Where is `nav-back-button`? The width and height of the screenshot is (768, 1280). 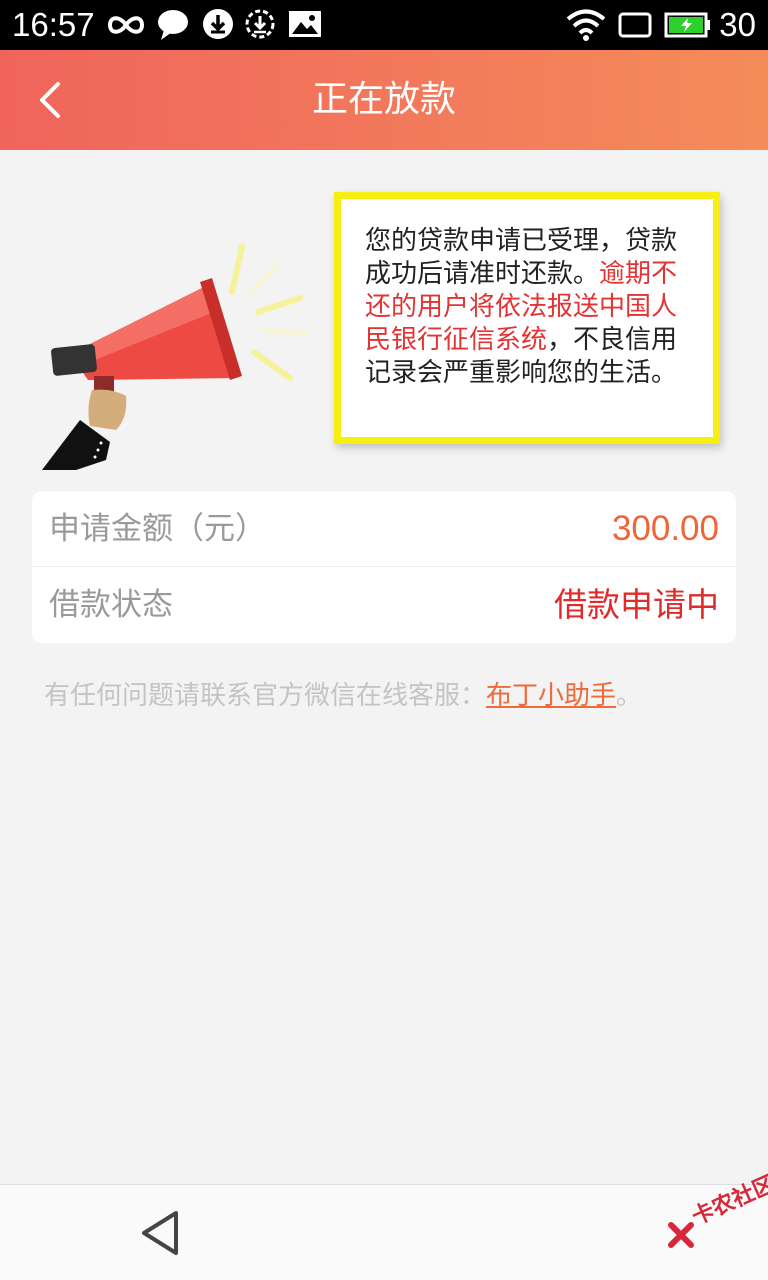
nav-back-button is located at coordinates (161, 1233).